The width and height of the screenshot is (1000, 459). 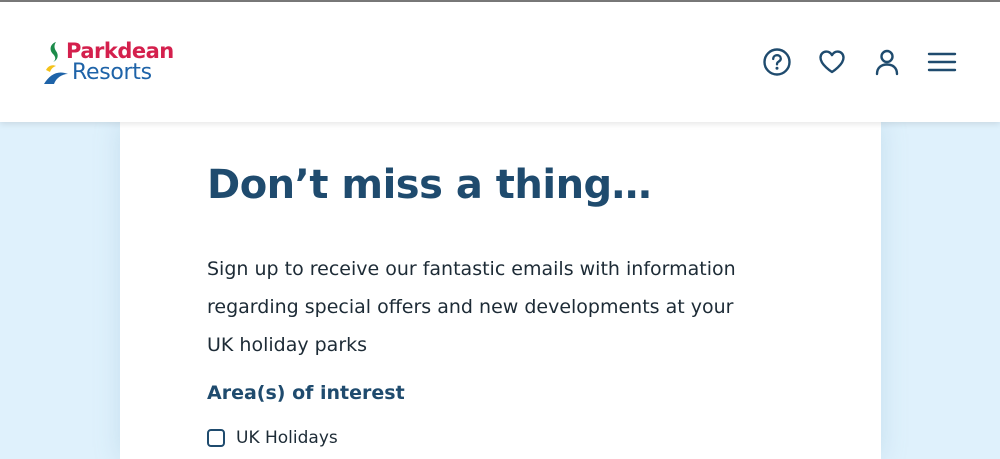 I want to click on header-icon-nav, so click(x=859, y=62).